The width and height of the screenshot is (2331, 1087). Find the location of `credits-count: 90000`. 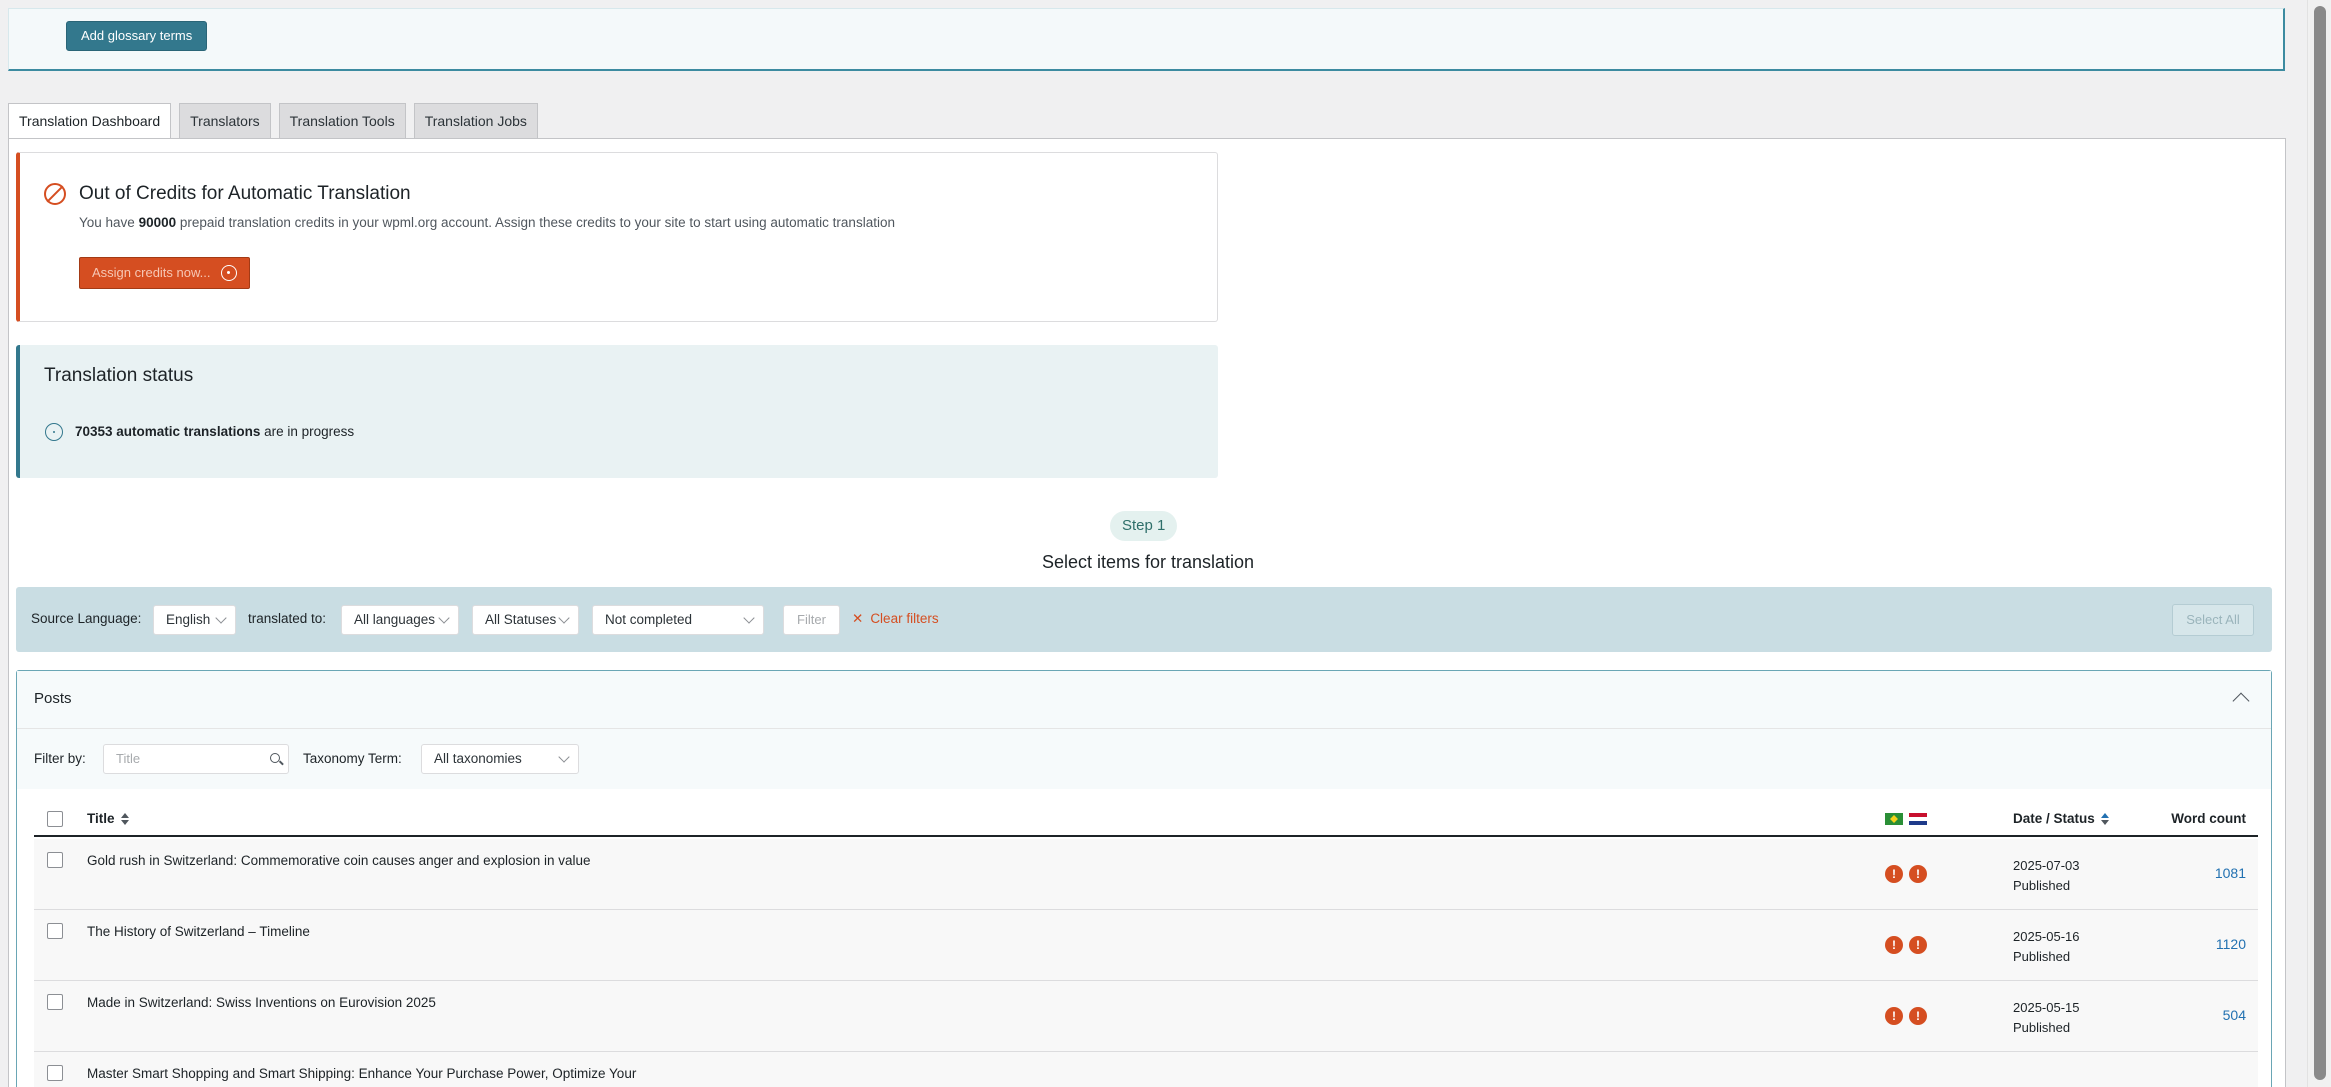

credits-count: 90000 is located at coordinates (157, 222).